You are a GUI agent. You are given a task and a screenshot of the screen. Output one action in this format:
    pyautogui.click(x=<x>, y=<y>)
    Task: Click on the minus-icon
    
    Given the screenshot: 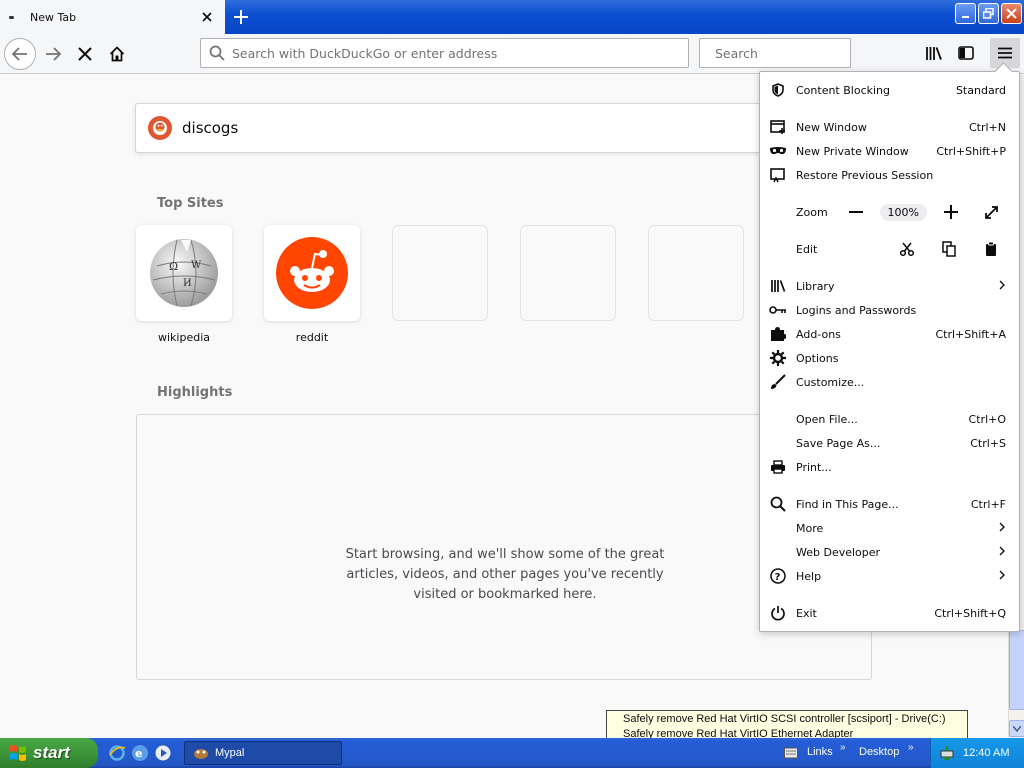 What is the action you would take?
    pyautogui.click(x=855, y=212)
    